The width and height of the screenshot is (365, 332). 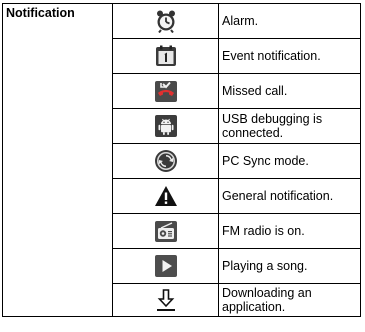 What do you see at coordinates (289, 196) in the screenshot?
I see `description-cell: General notification.` at bounding box center [289, 196].